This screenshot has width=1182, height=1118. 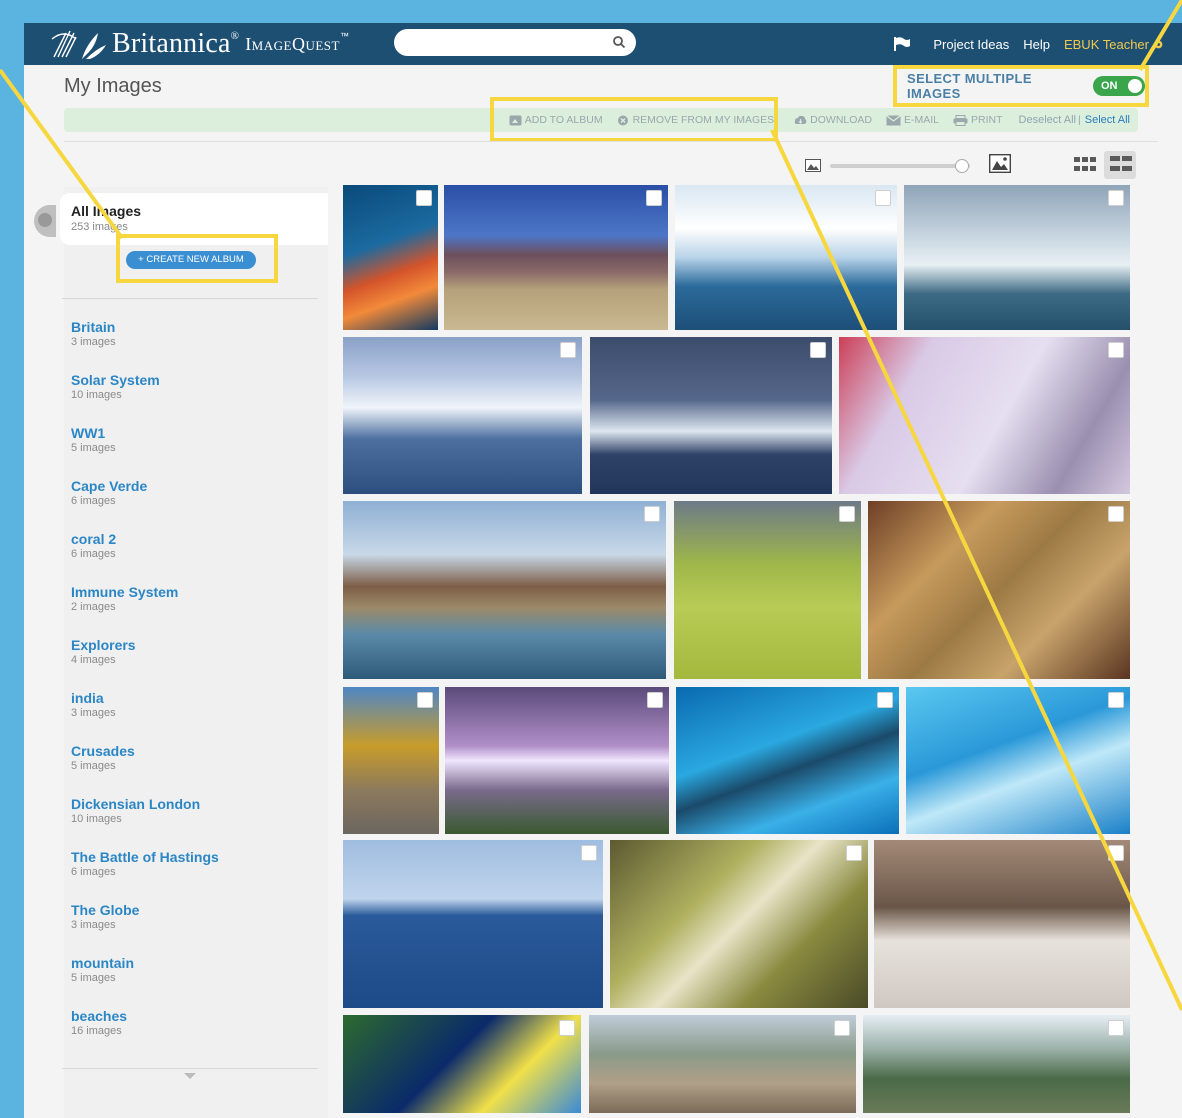 I want to click on sidebar-item-beaches: beaches 16 images, so click(x=191, y=1022).